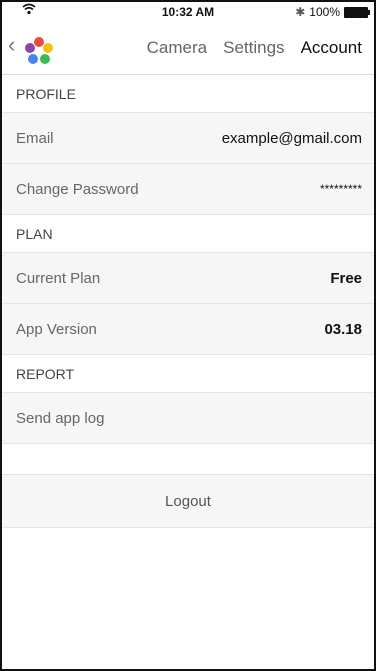 The width and height of the screenshot is (376, 671). I want to click on app-logo-icon, so click(39, 51).